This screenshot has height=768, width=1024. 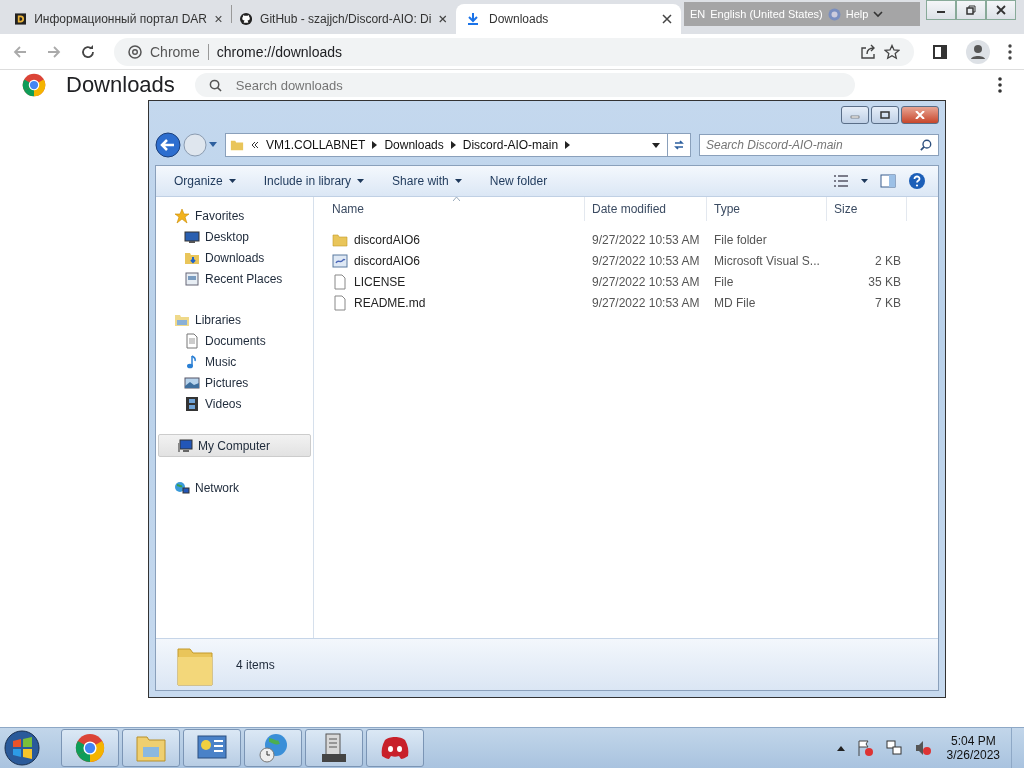 What do you see at coordinates (735, 302) in the screenshot?
I see `type-cell-text: MD File` at bounding box center [735, 302].